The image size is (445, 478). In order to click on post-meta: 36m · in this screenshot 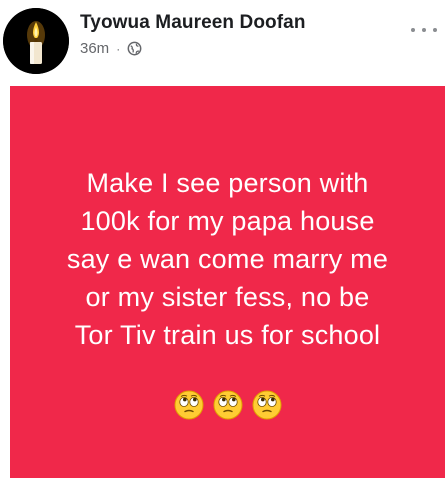, I will do `click(111, 48)`.